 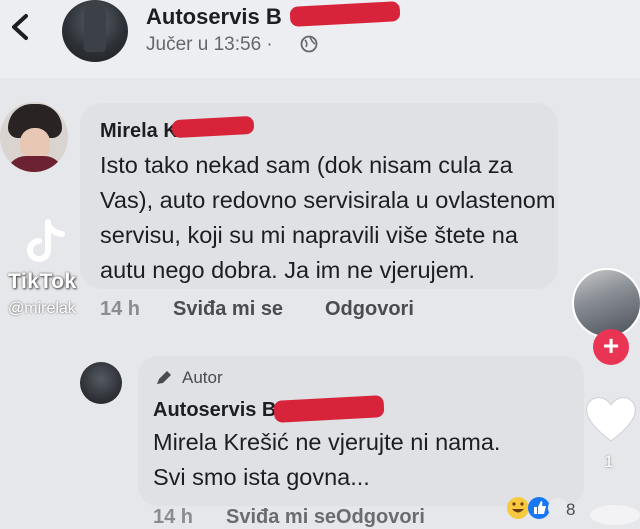 What do you see at coordinates (309, 44) in the screenshot?
I see `globe-icon` at bounding box center [309, 44].